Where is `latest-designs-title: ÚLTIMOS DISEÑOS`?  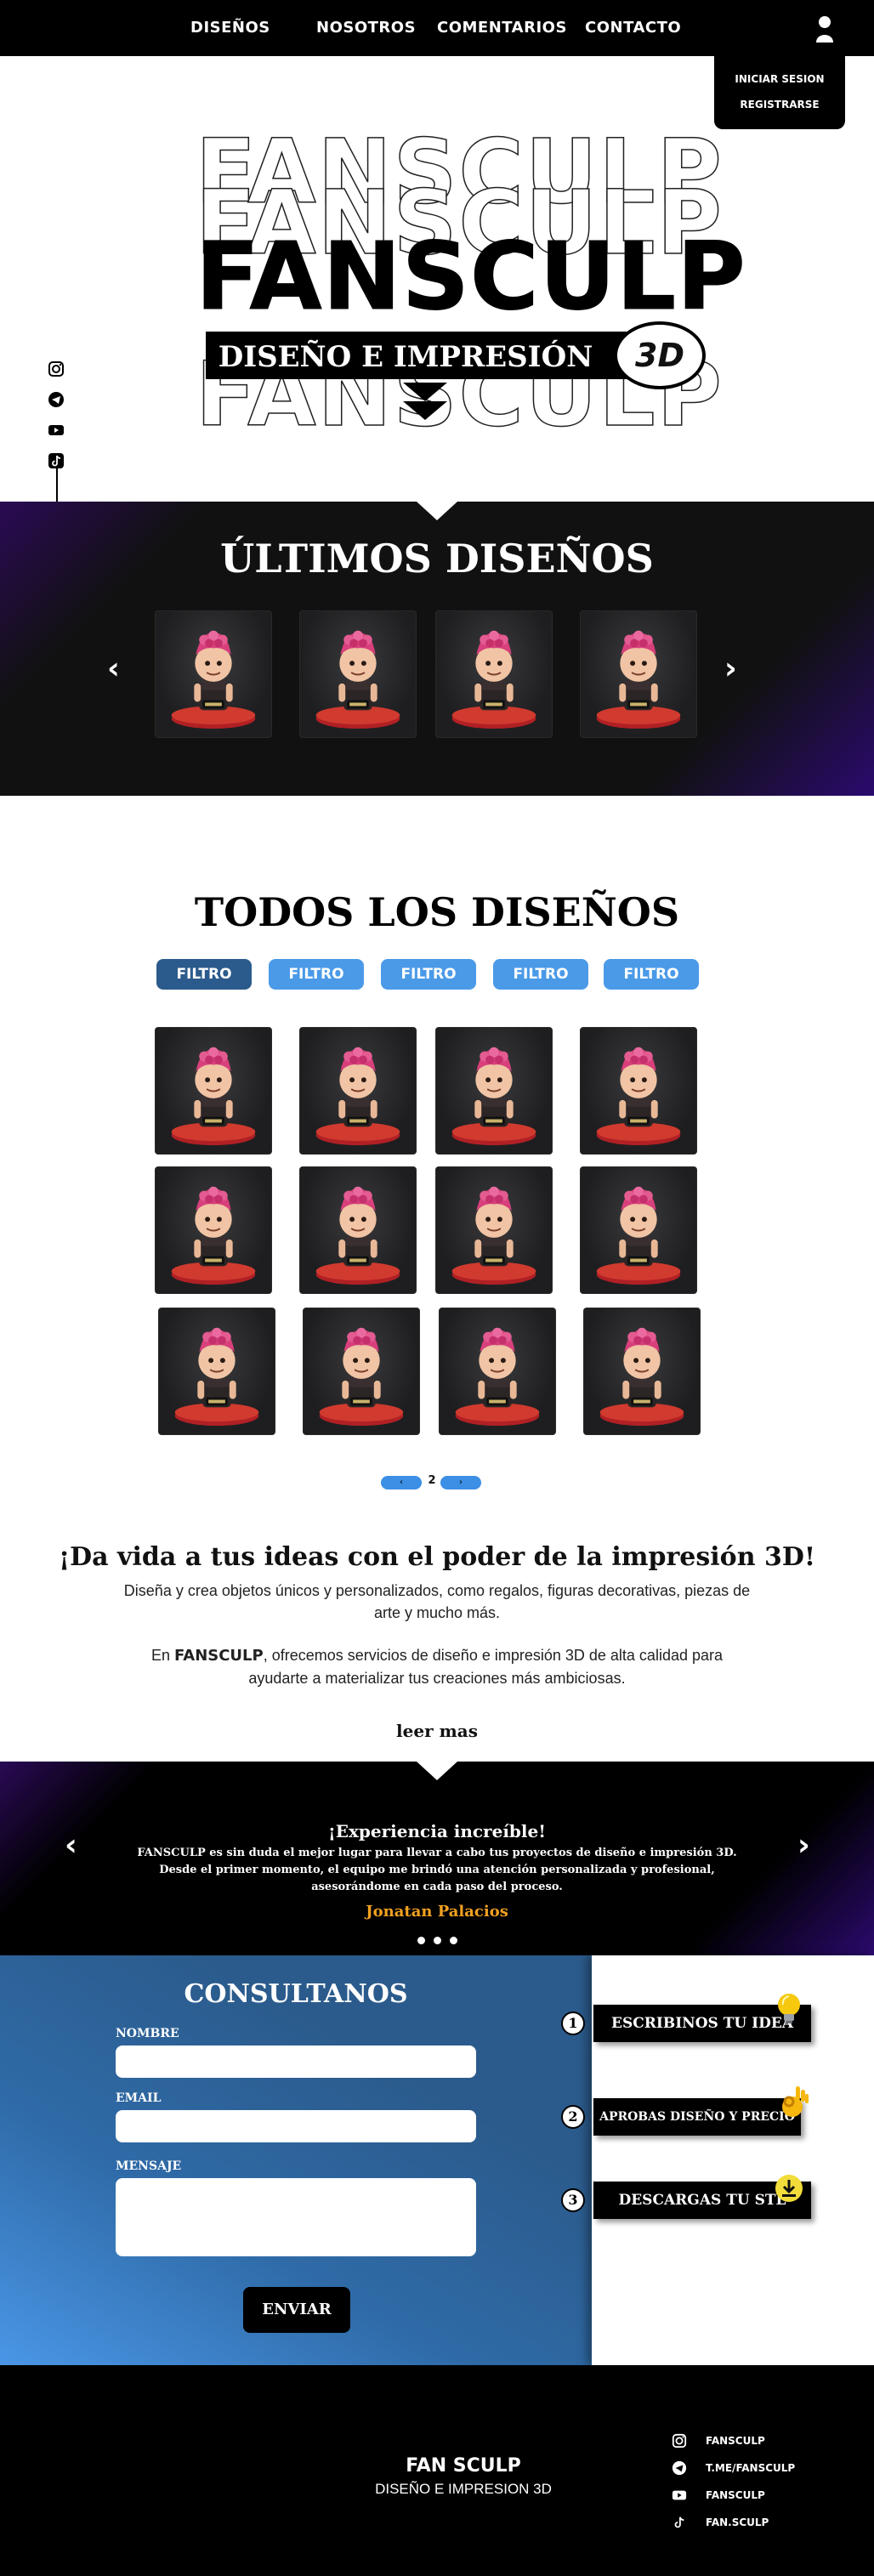 latest-designs-title: ÚLTIMOS DISEÑOS is located at coordinates (437, 559).